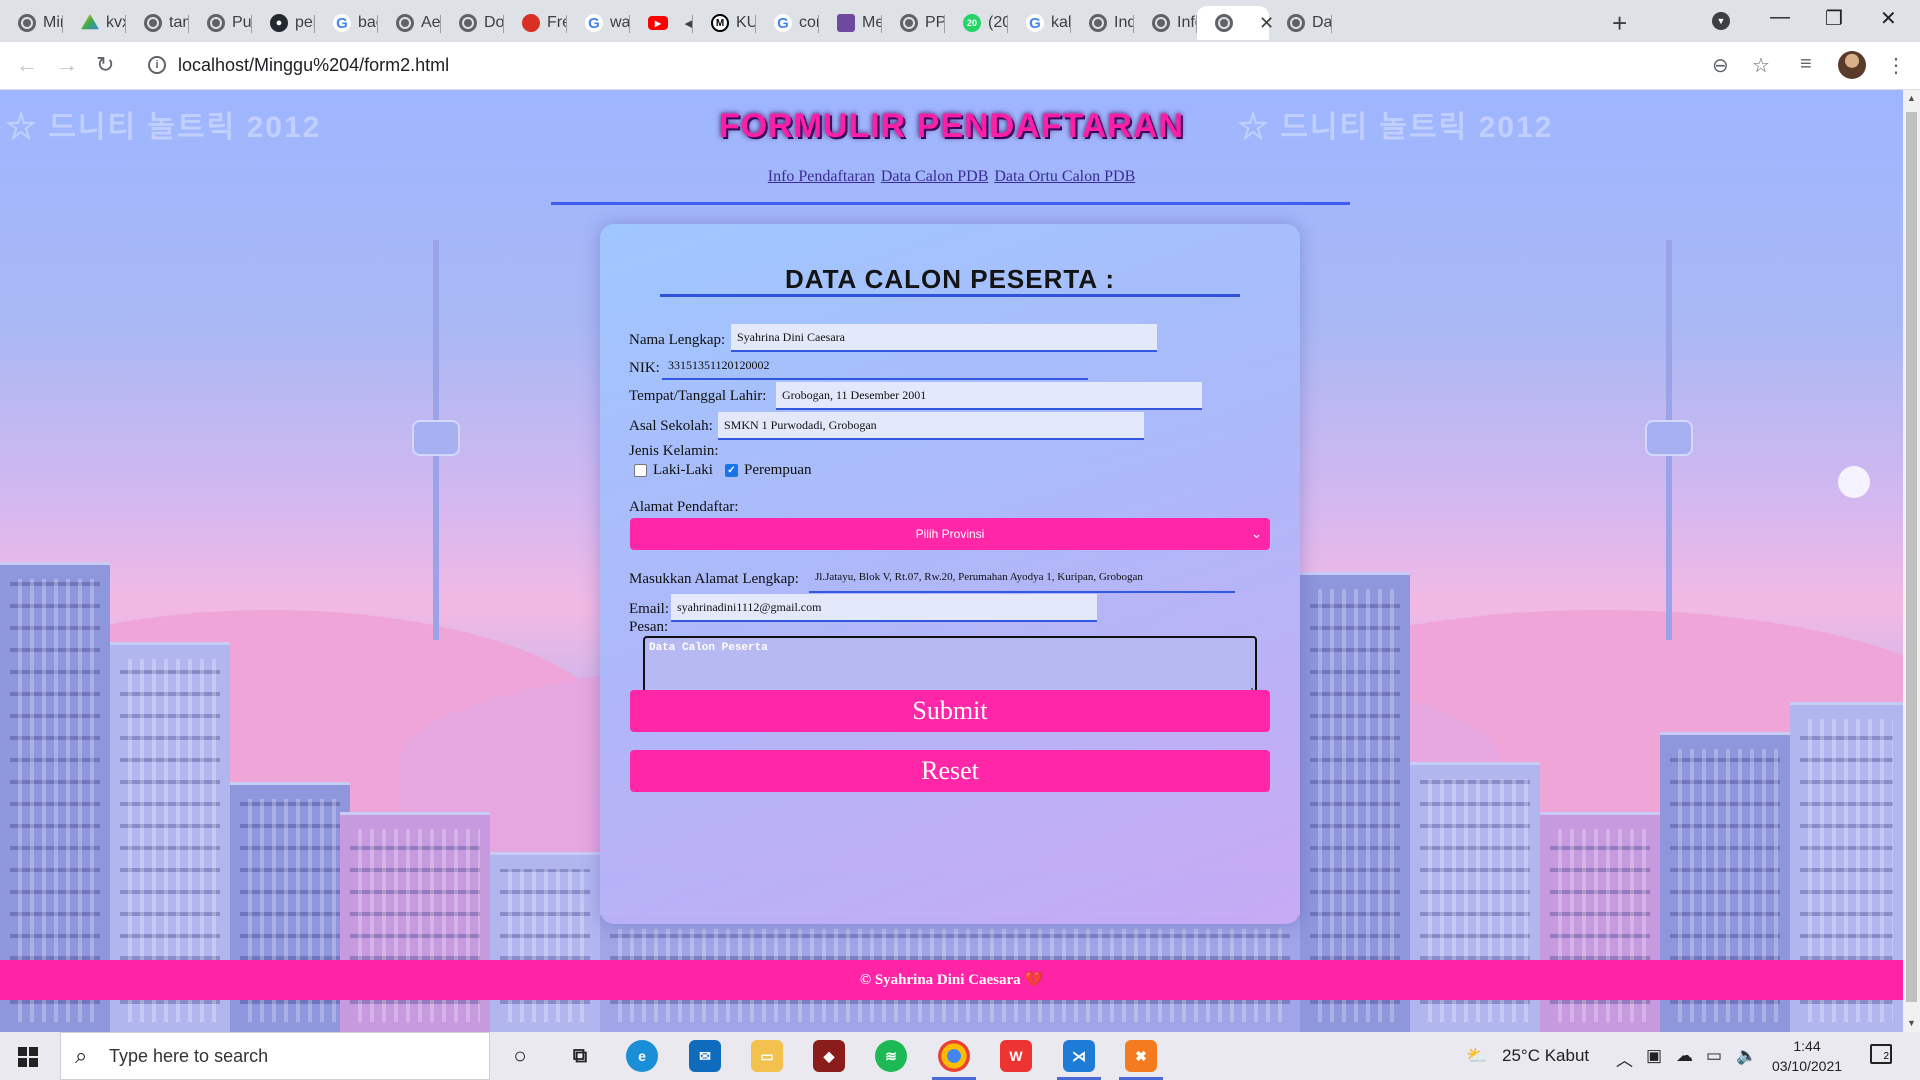  Describe the element at coordinates (829, 1056) in the screenshot. I see `game-app-icon: ◆` at that location.